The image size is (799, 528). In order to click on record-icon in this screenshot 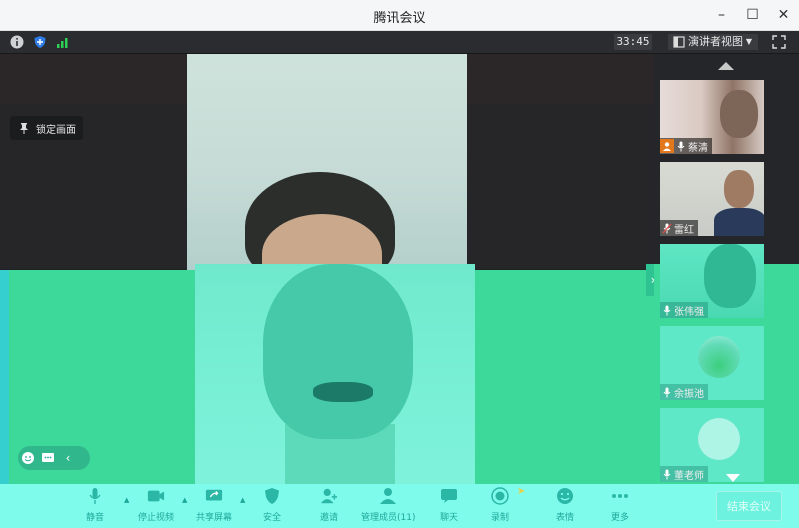, I will do `click(500, 496)`.